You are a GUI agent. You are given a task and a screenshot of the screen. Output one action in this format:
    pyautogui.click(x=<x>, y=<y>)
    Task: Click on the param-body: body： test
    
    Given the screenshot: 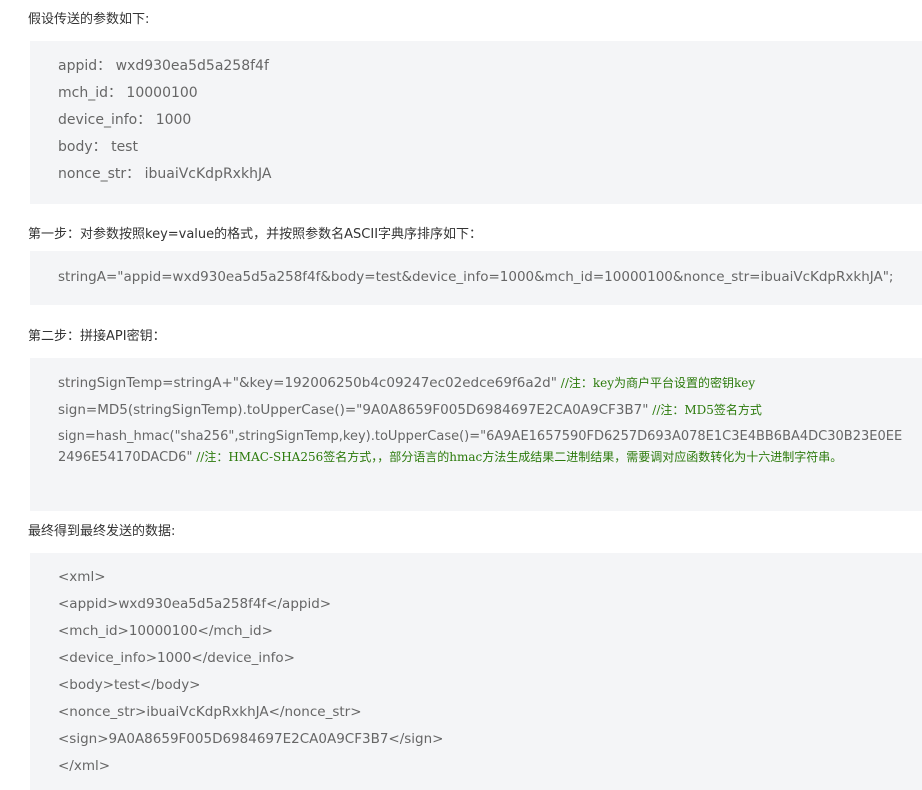 What is the action you would take?
    pyautogui.click(x=98, y=147)
    